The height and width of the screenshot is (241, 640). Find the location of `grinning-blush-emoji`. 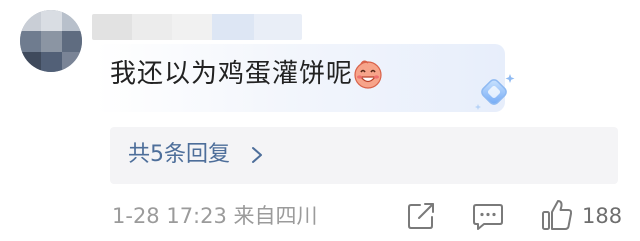

grinning-blush-emoji is located at coordinates (368, 74).